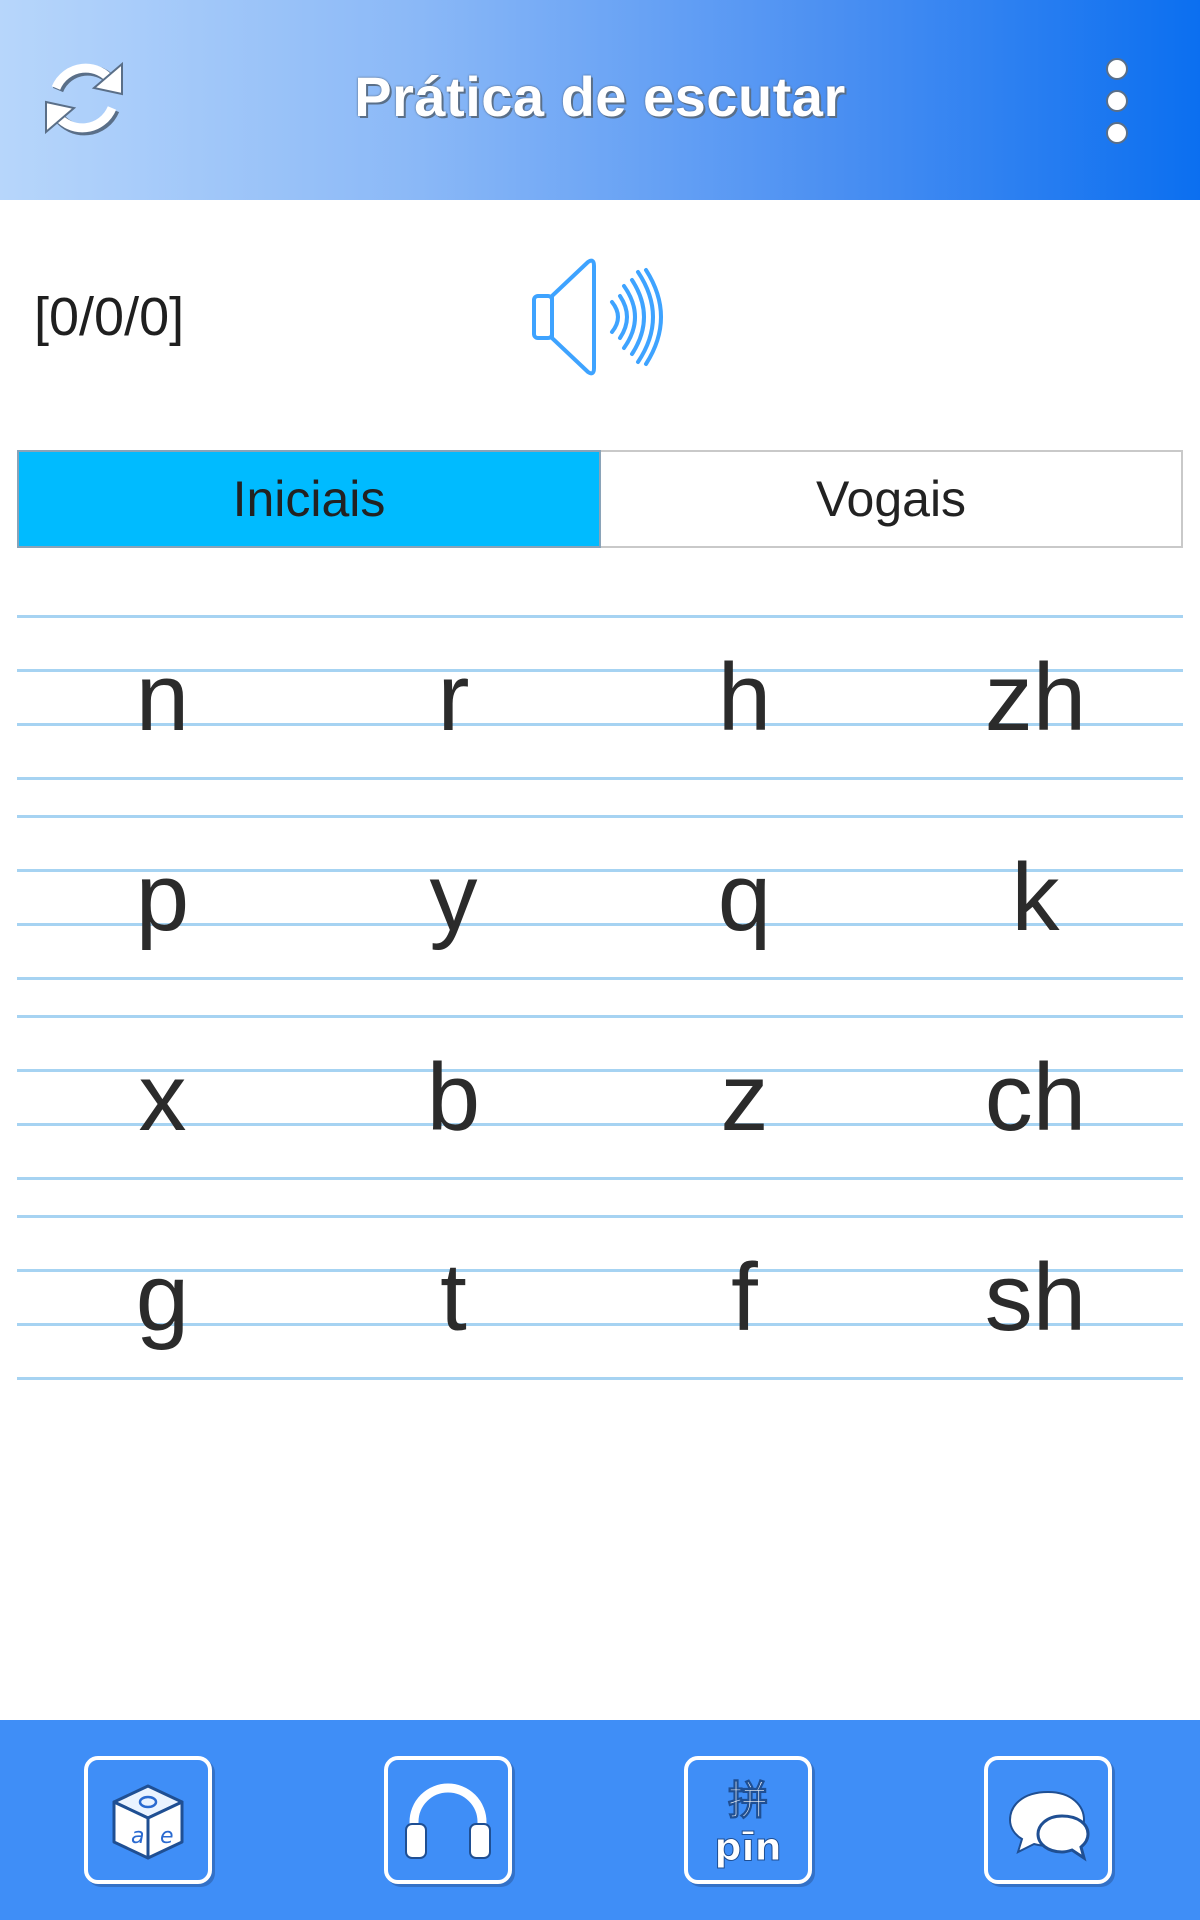 The image size is (1200, 1920). What do you see at coordinates (1035, 1298) in the screenshot?
I see `syllable-cell: sh` at bounding box center [1035, 1298].